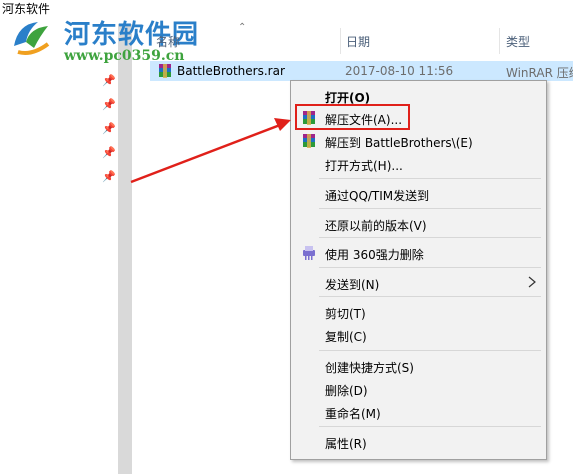 This screenshot has height=474, width=573. I want to click on chevron-right-icon, so click(532, 282).